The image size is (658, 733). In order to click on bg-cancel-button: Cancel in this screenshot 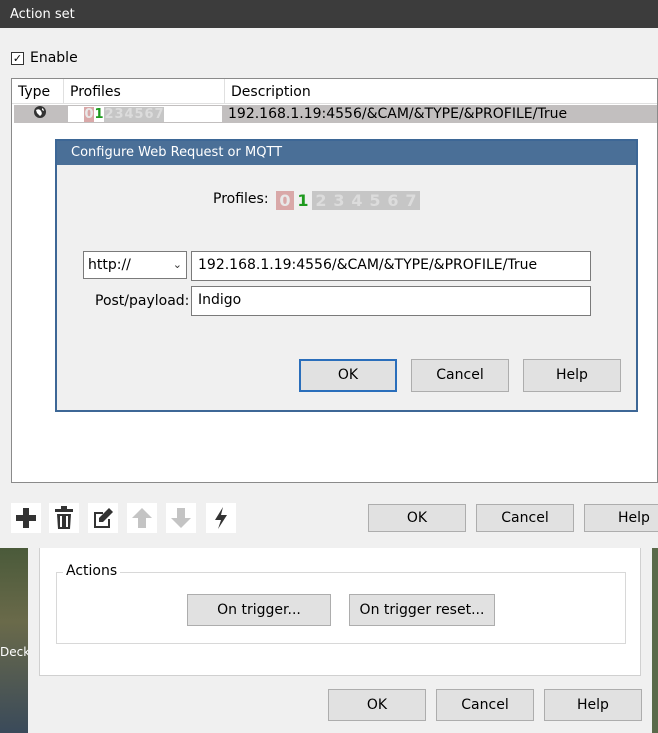, I will do `click(485, 705)`.